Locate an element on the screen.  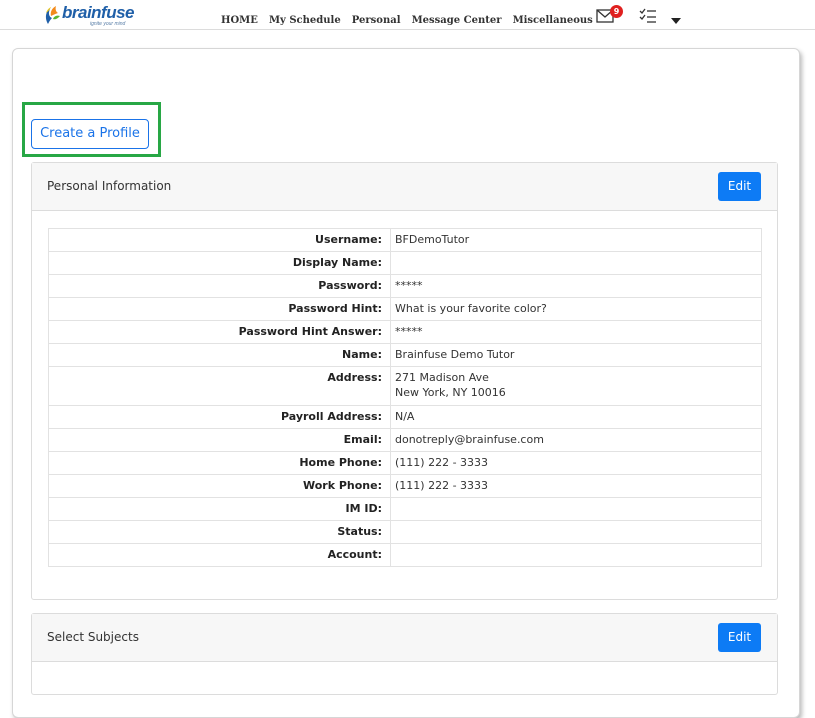
info-row: Name: Brainfuse Demo Tutor is located at coordinates (405, 355).